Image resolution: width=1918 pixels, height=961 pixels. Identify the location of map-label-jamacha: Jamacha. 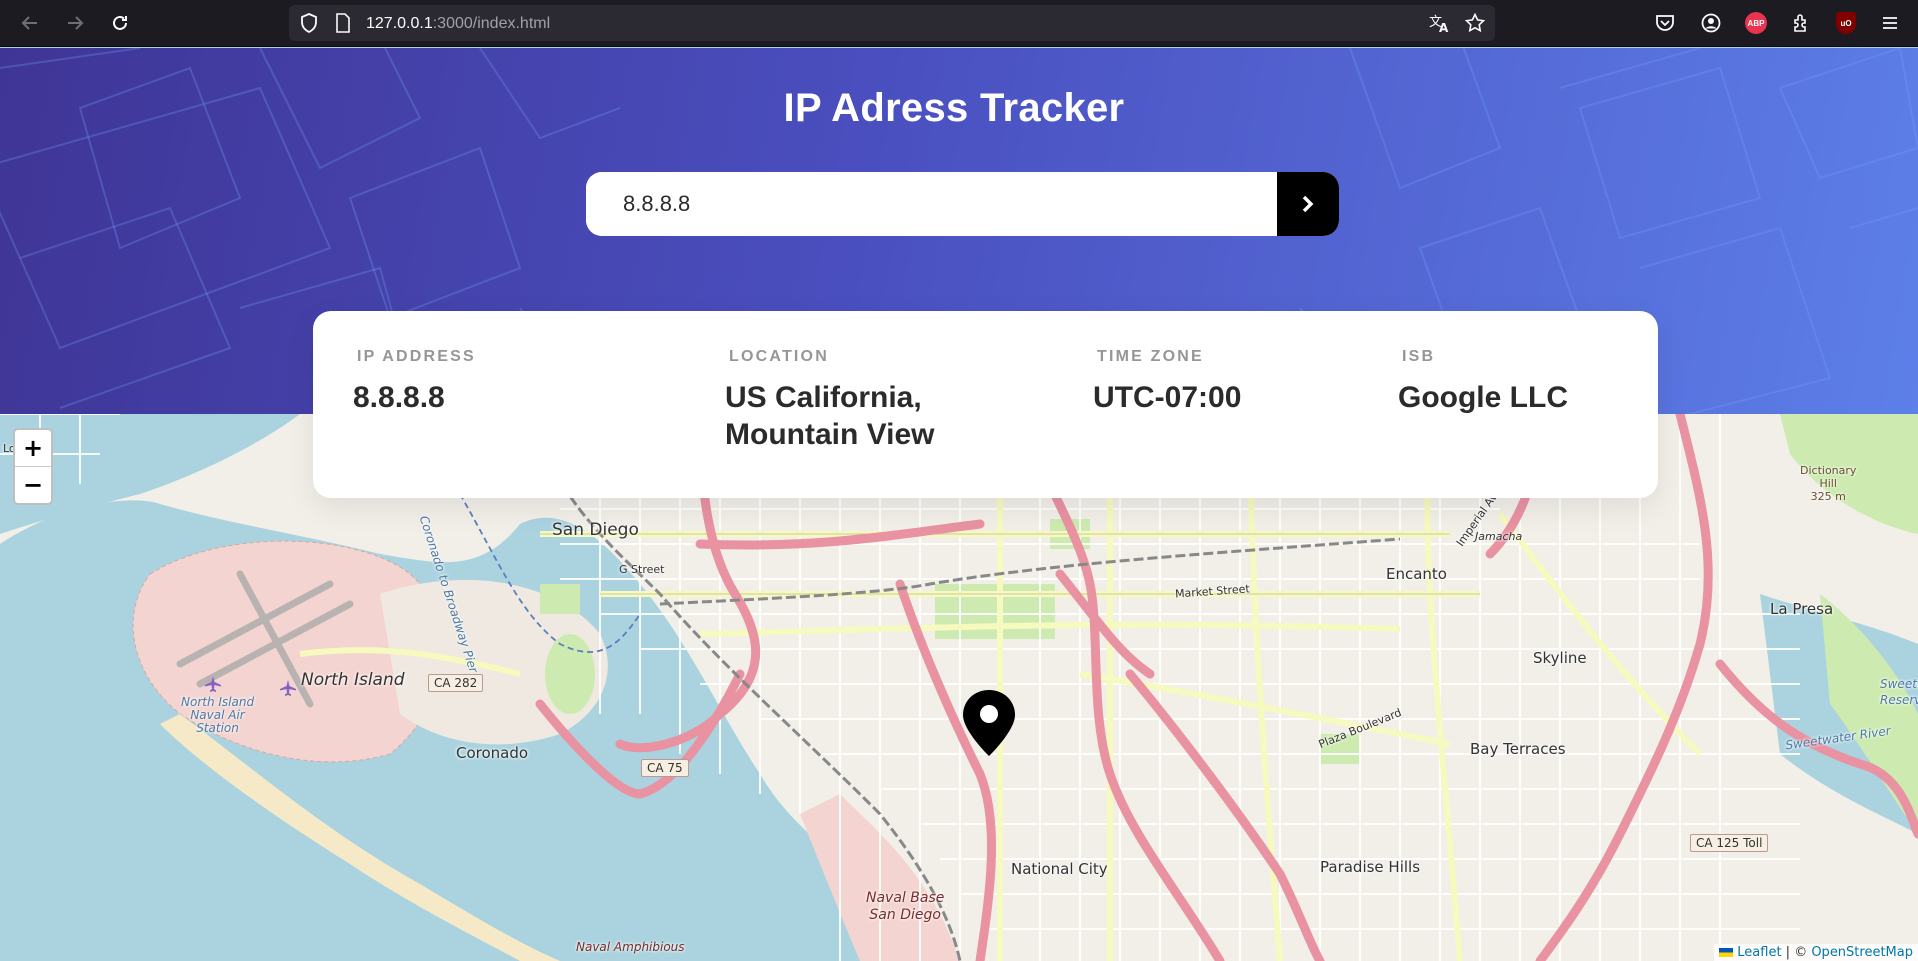
(1499, 536).